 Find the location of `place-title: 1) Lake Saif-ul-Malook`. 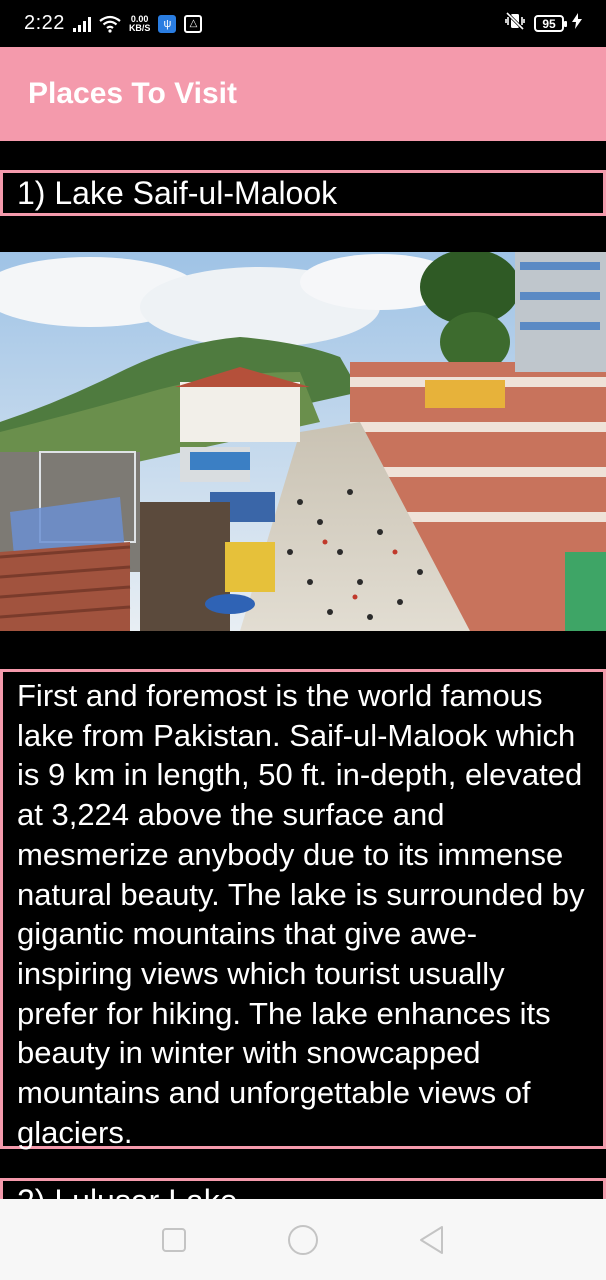

place-title: 1) Lake Saif-ul-Malook is located at coordinates (177, 193).